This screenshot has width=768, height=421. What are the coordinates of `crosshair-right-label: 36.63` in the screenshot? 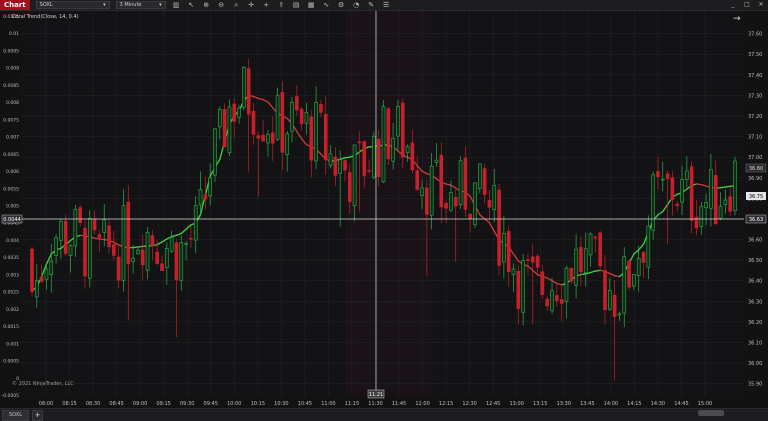 It's located at (756, 220).